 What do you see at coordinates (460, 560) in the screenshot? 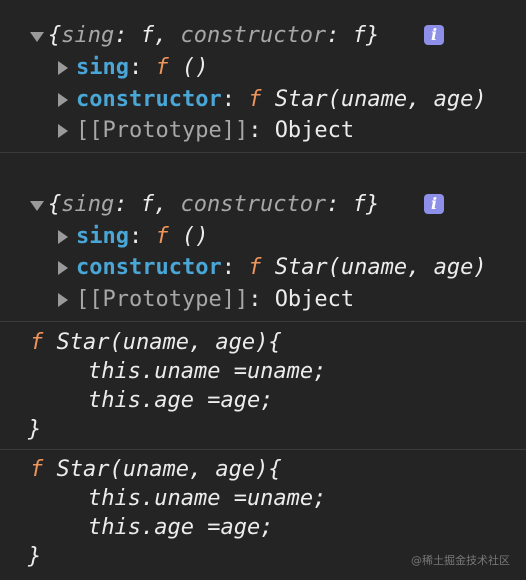
I see `watermark: @稀土掘金技术社区` at bounding box center [460, 560].